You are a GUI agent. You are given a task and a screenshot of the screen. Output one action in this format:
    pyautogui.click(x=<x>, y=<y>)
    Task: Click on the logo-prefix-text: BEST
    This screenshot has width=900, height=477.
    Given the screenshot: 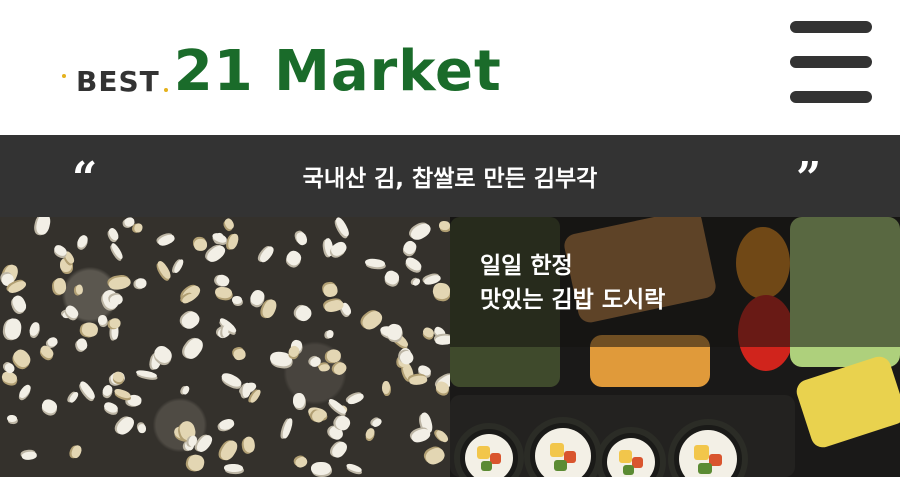 What is the action you would take?
    pyautogui.click(x=118, y=81)
    